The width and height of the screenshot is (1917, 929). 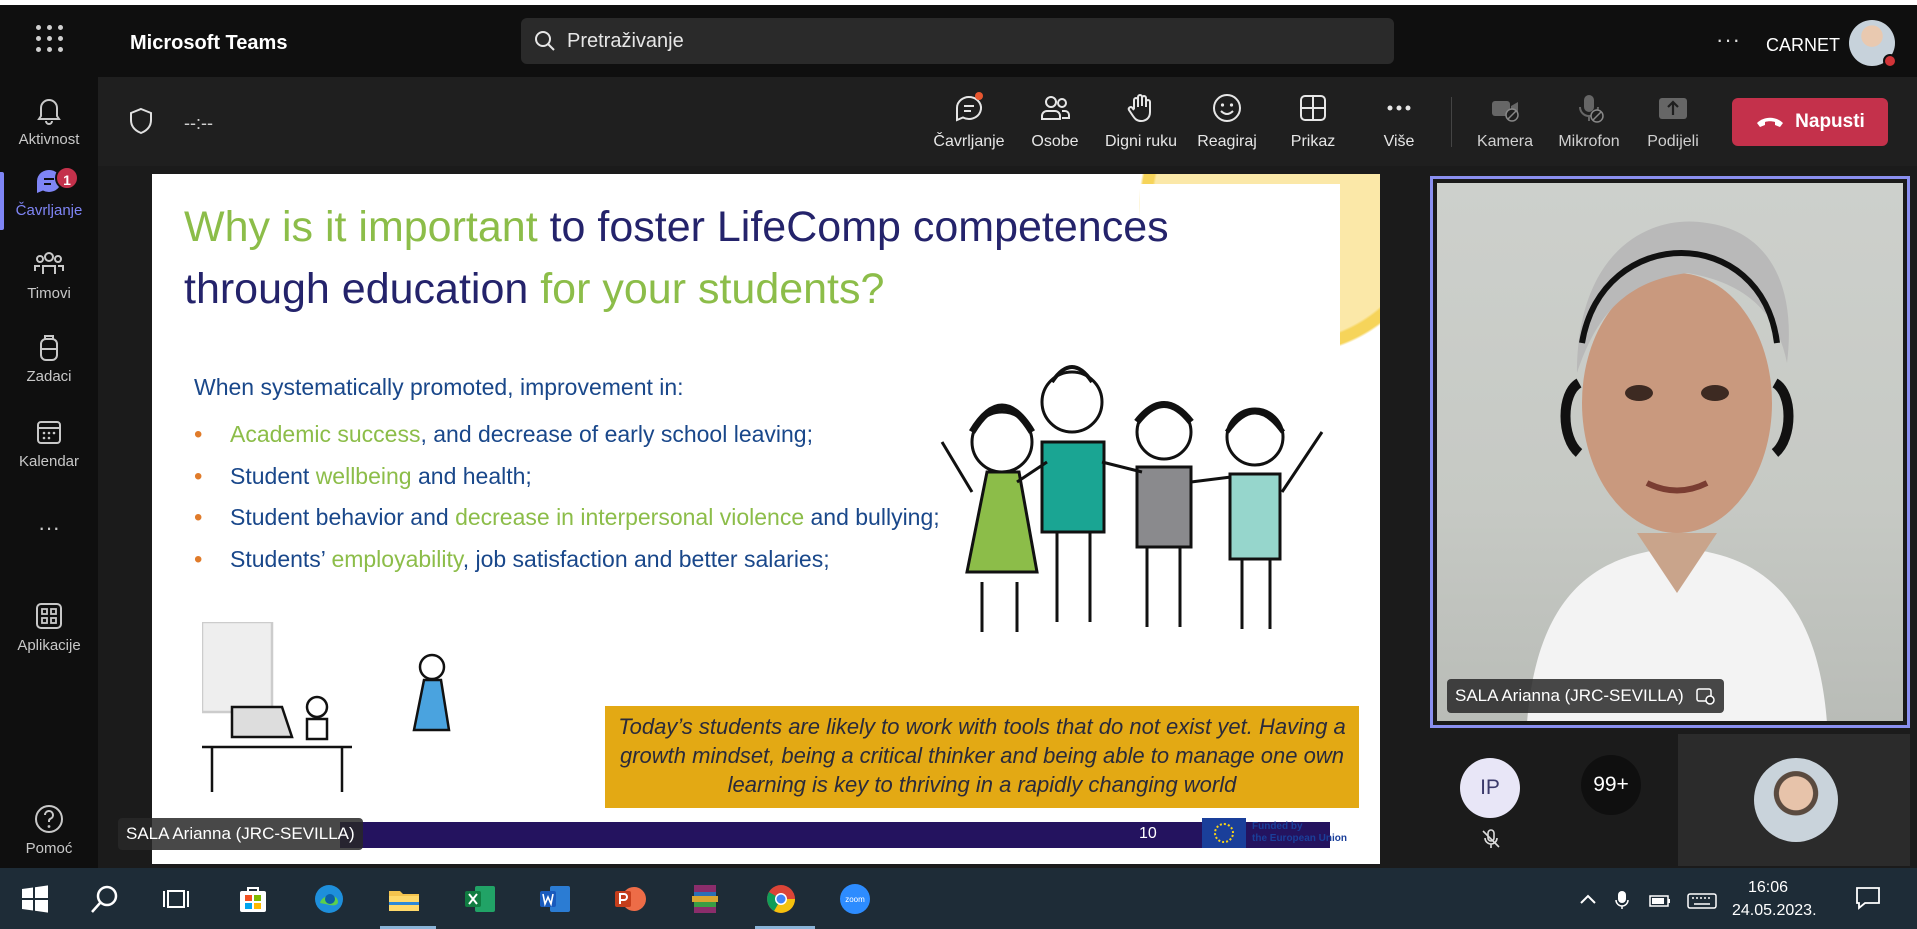 I want to click on rail-item-help: Pomoć, so click(x=49, y=838).